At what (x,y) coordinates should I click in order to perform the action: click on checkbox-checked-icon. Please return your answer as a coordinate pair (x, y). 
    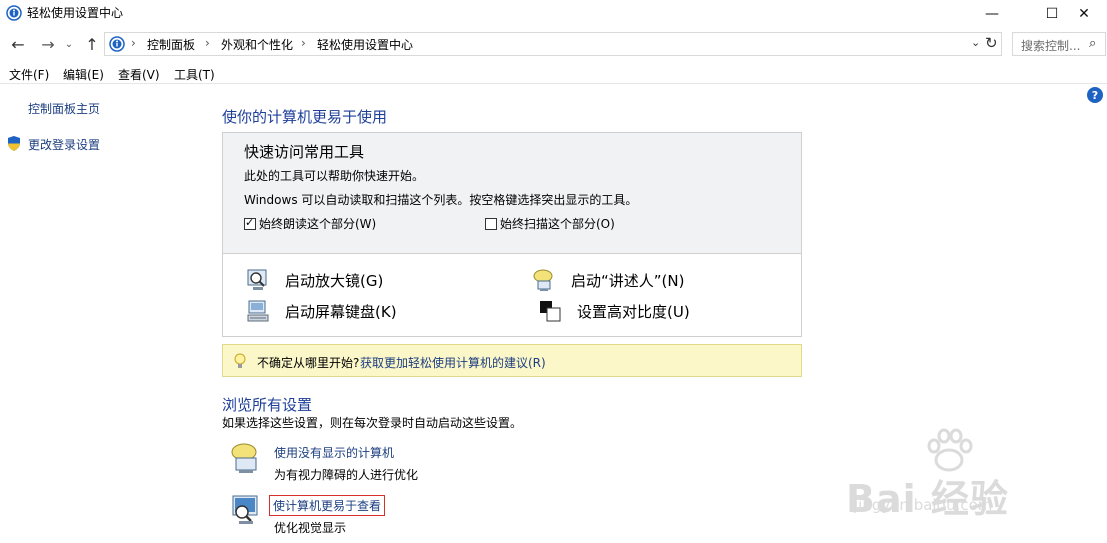
    Looking at the image, I should click on (250, 223).